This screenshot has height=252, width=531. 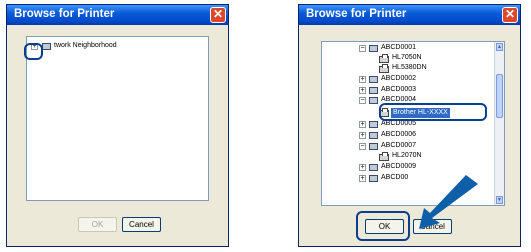 I want to click on pointer-arrow-icon, so click(x=448, y=202).